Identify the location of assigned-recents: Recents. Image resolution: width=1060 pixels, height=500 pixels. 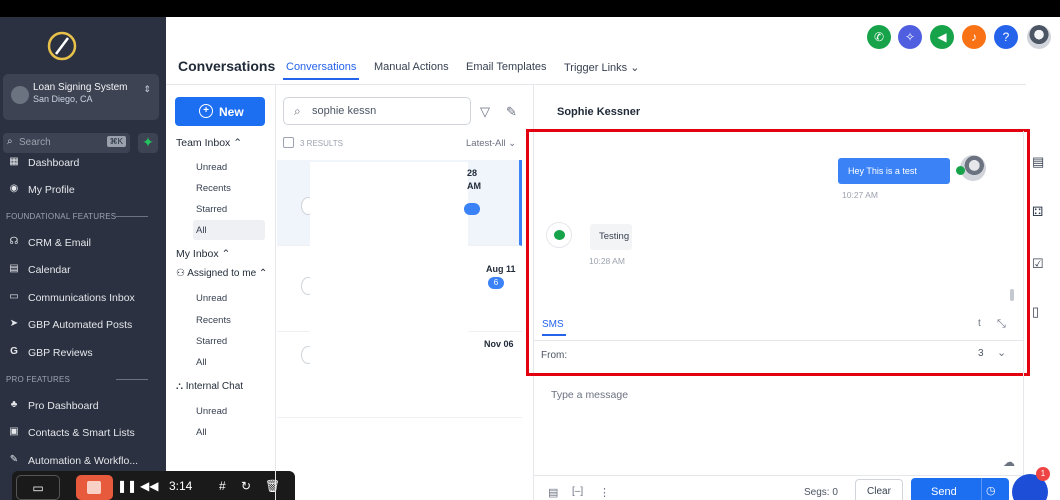
(229, 320).